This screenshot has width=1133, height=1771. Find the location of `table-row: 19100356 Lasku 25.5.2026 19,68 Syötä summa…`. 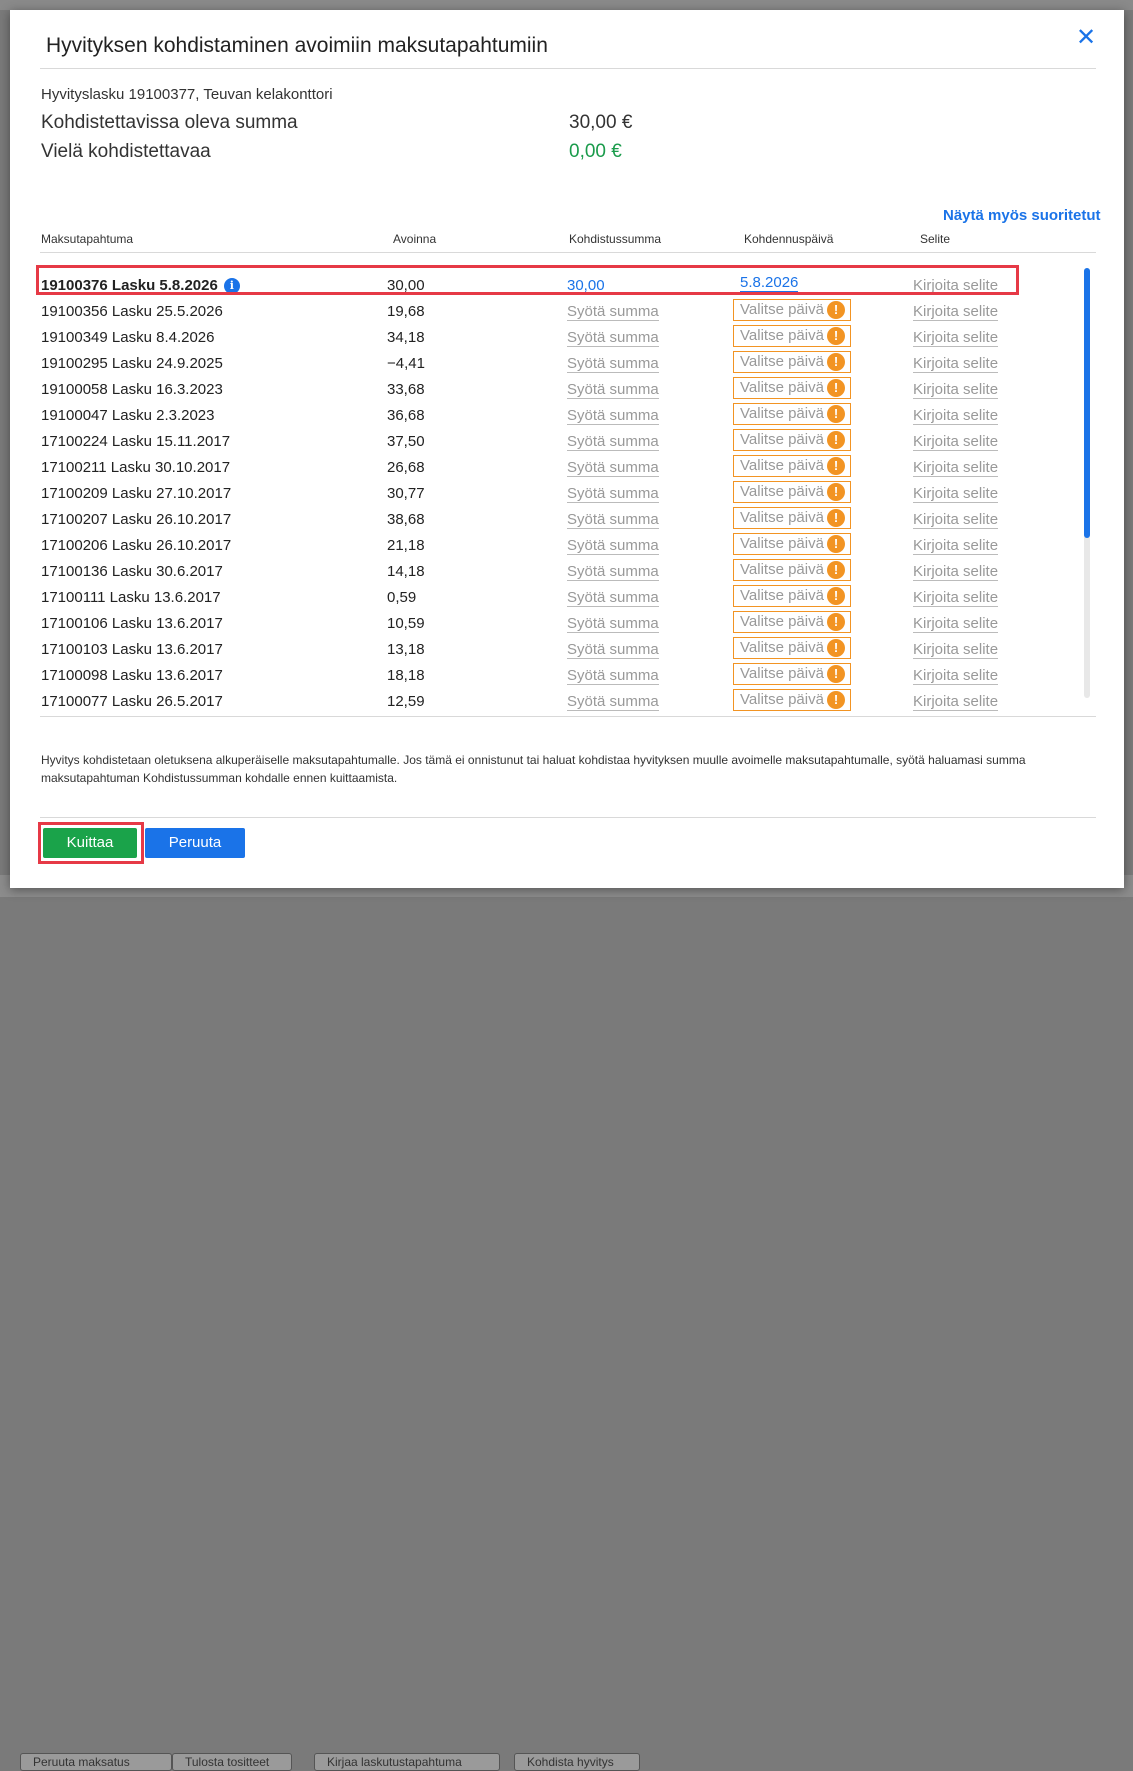

table-row: 19100356 Lasku 25.5.2026 19,68 Syötä summa… is located at coordinates (550, 312).